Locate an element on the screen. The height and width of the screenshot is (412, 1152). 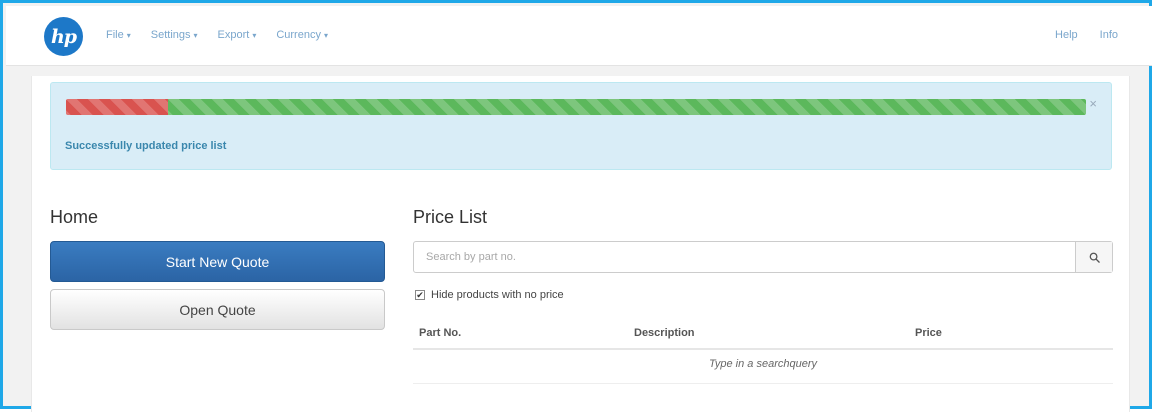
menu-settings: Settings ▾ is located at coordinates (174, 35).